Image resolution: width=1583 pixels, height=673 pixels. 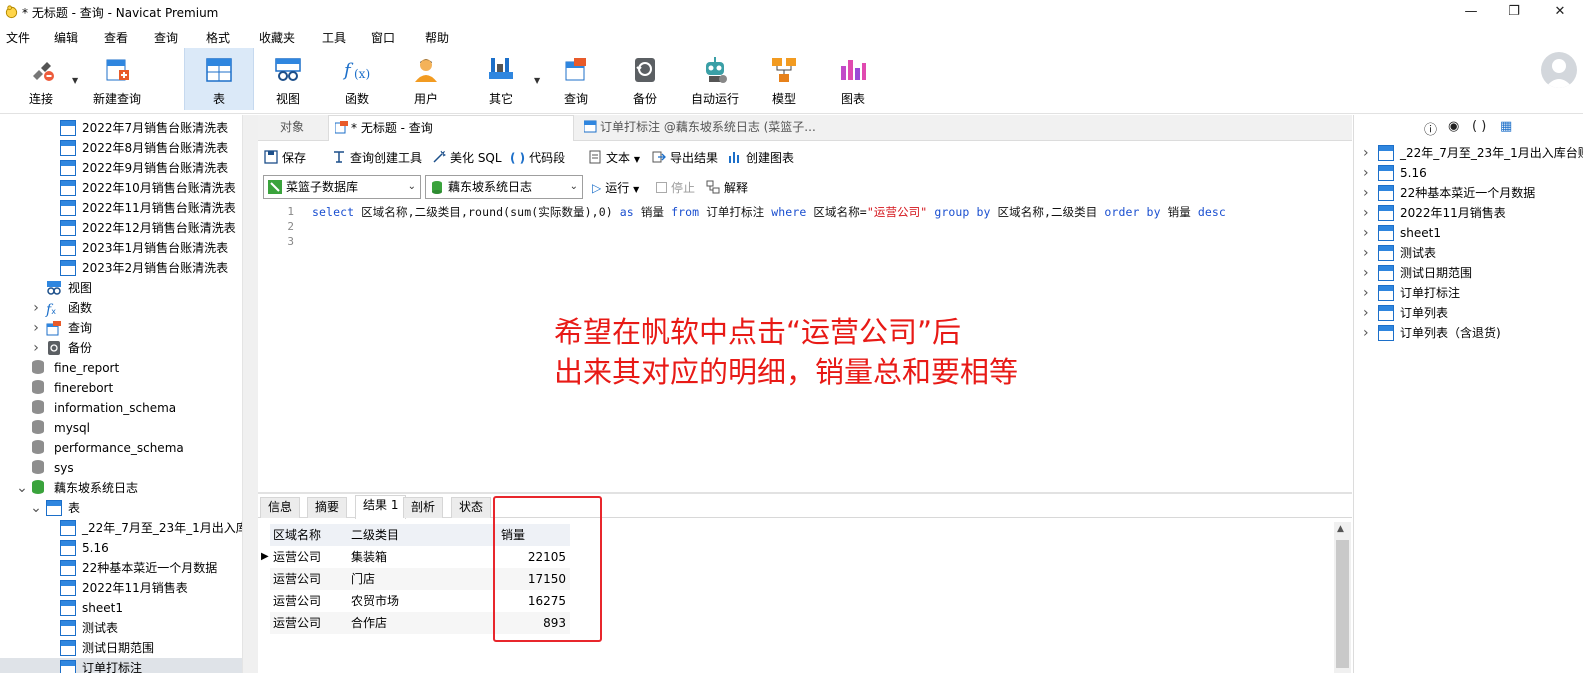 I want to click on tree-item: mysql, so click(x=121, y=428).